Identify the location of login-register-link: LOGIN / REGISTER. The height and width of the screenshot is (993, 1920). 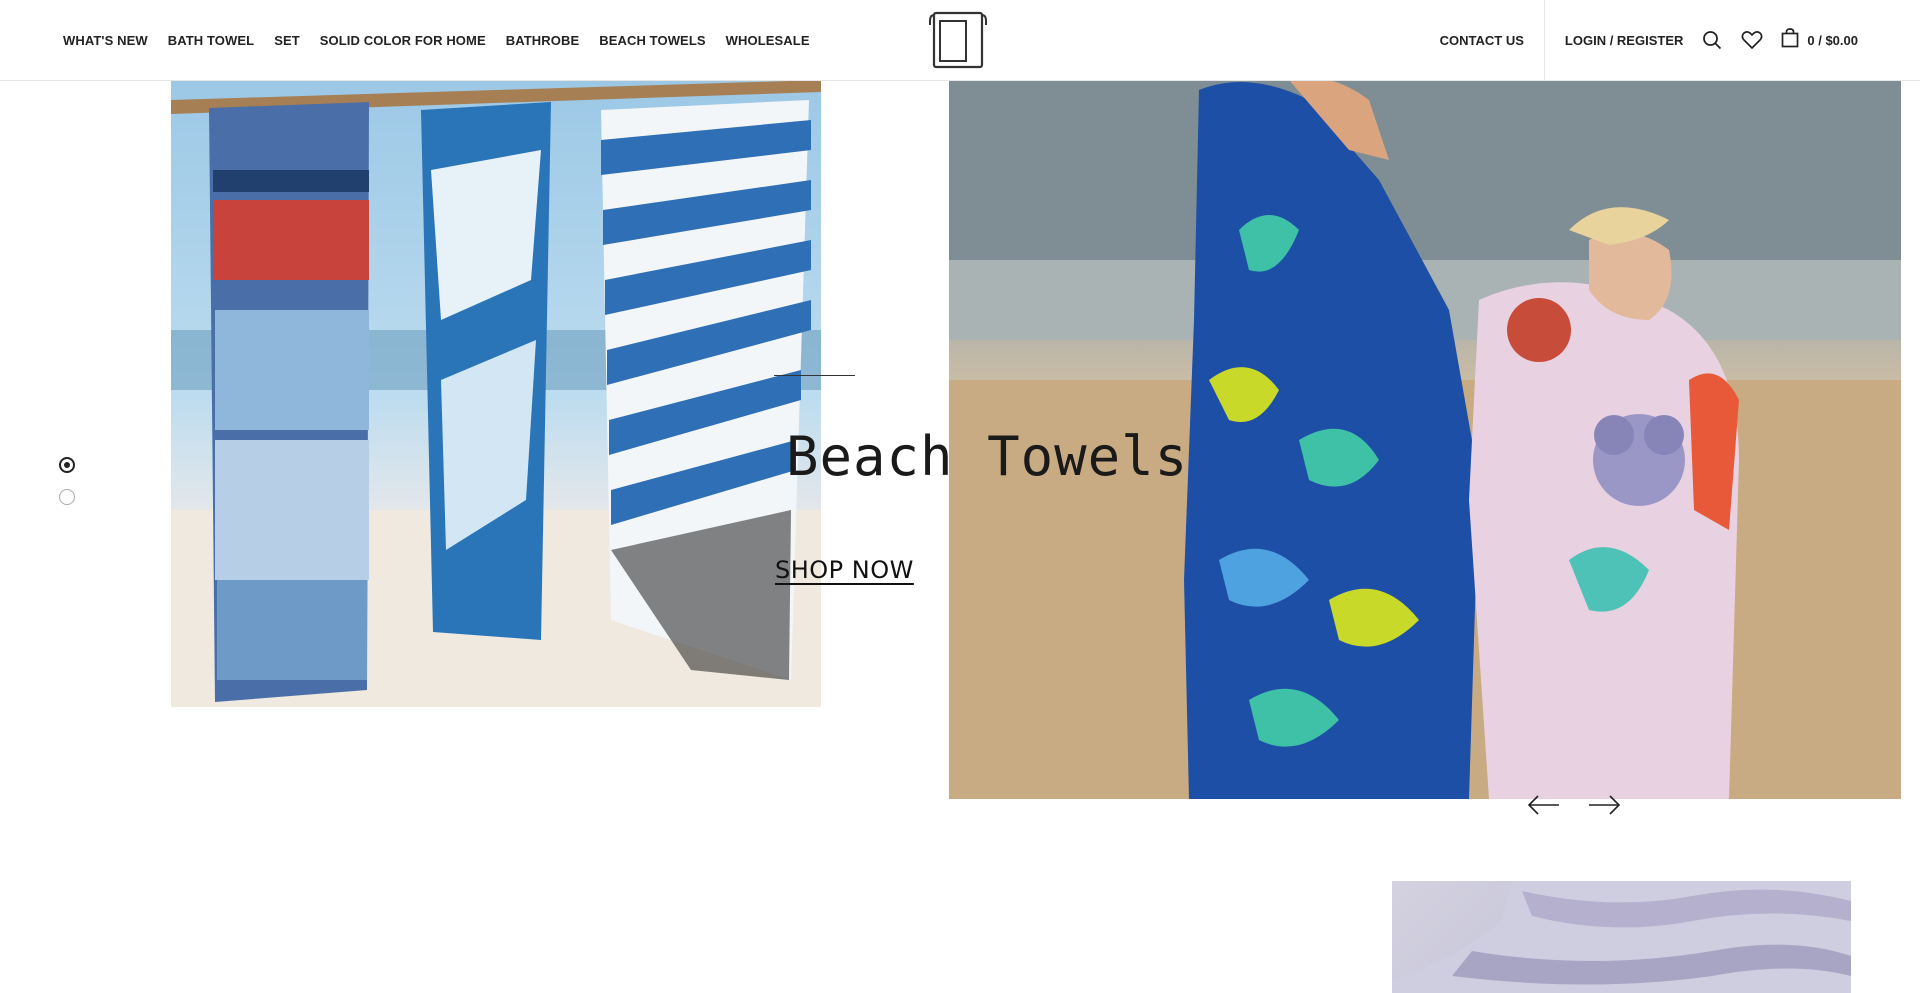
(1624, 40).